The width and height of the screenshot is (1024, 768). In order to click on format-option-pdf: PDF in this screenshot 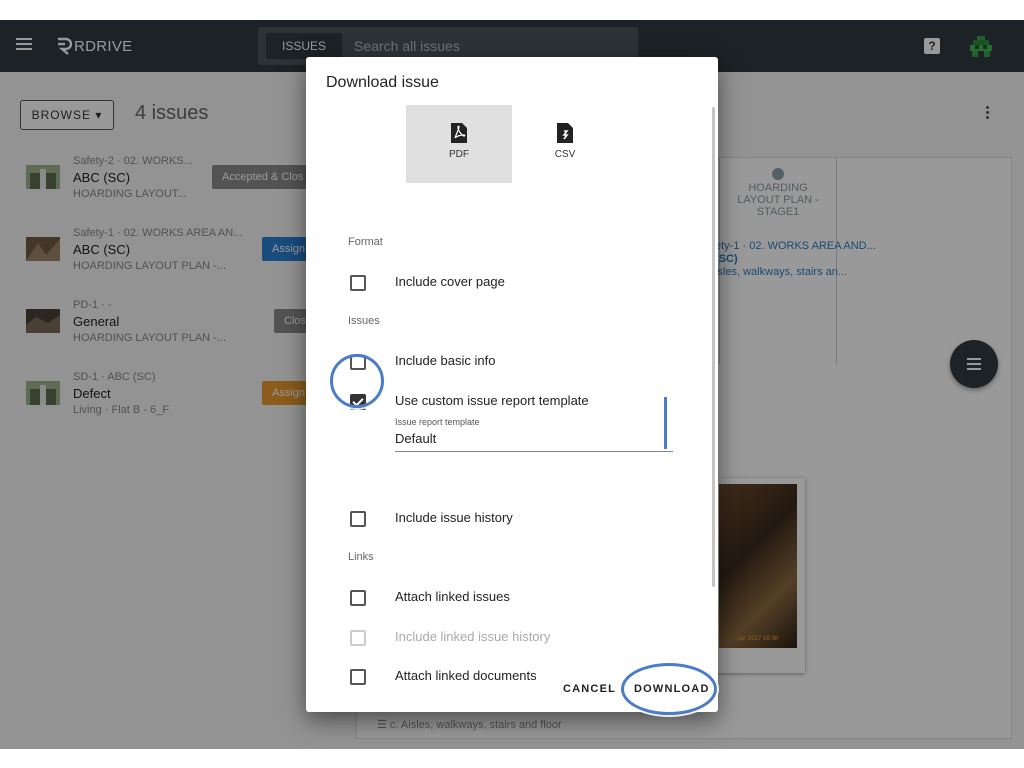, I will do `click(459, 144)`.